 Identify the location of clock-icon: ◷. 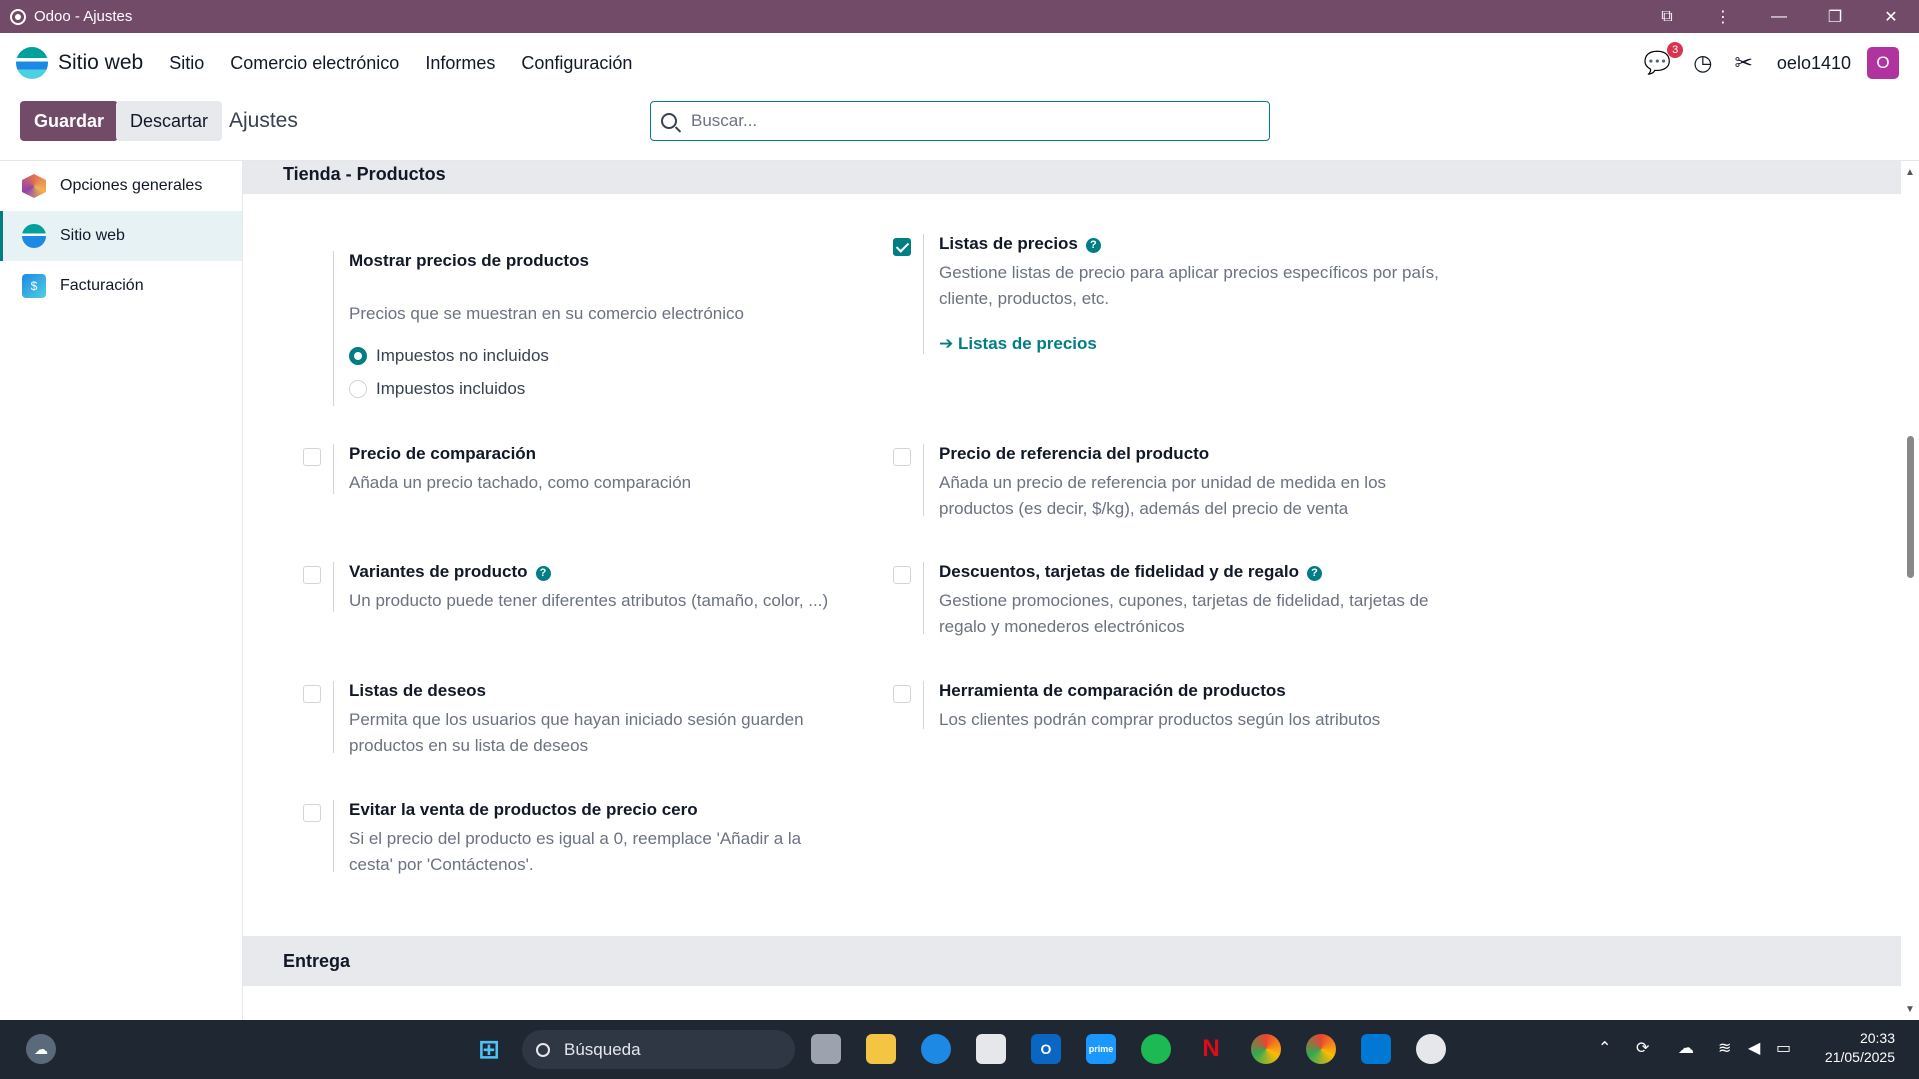
(1702, 63).